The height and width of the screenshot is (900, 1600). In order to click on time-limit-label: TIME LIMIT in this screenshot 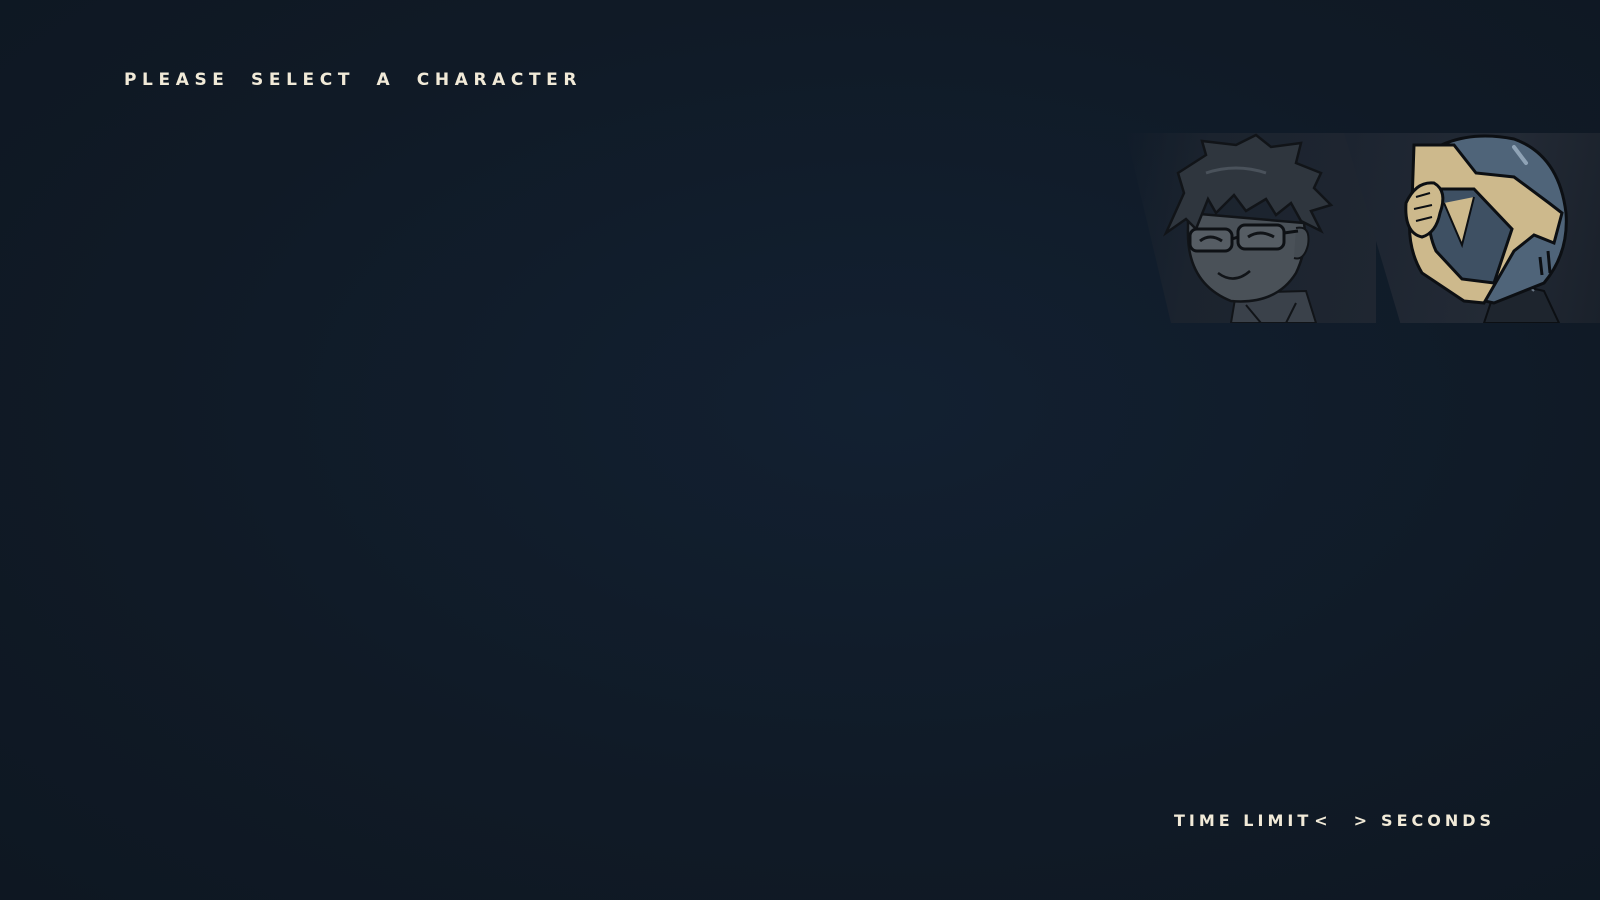, I will do `click(1243, 820)`.